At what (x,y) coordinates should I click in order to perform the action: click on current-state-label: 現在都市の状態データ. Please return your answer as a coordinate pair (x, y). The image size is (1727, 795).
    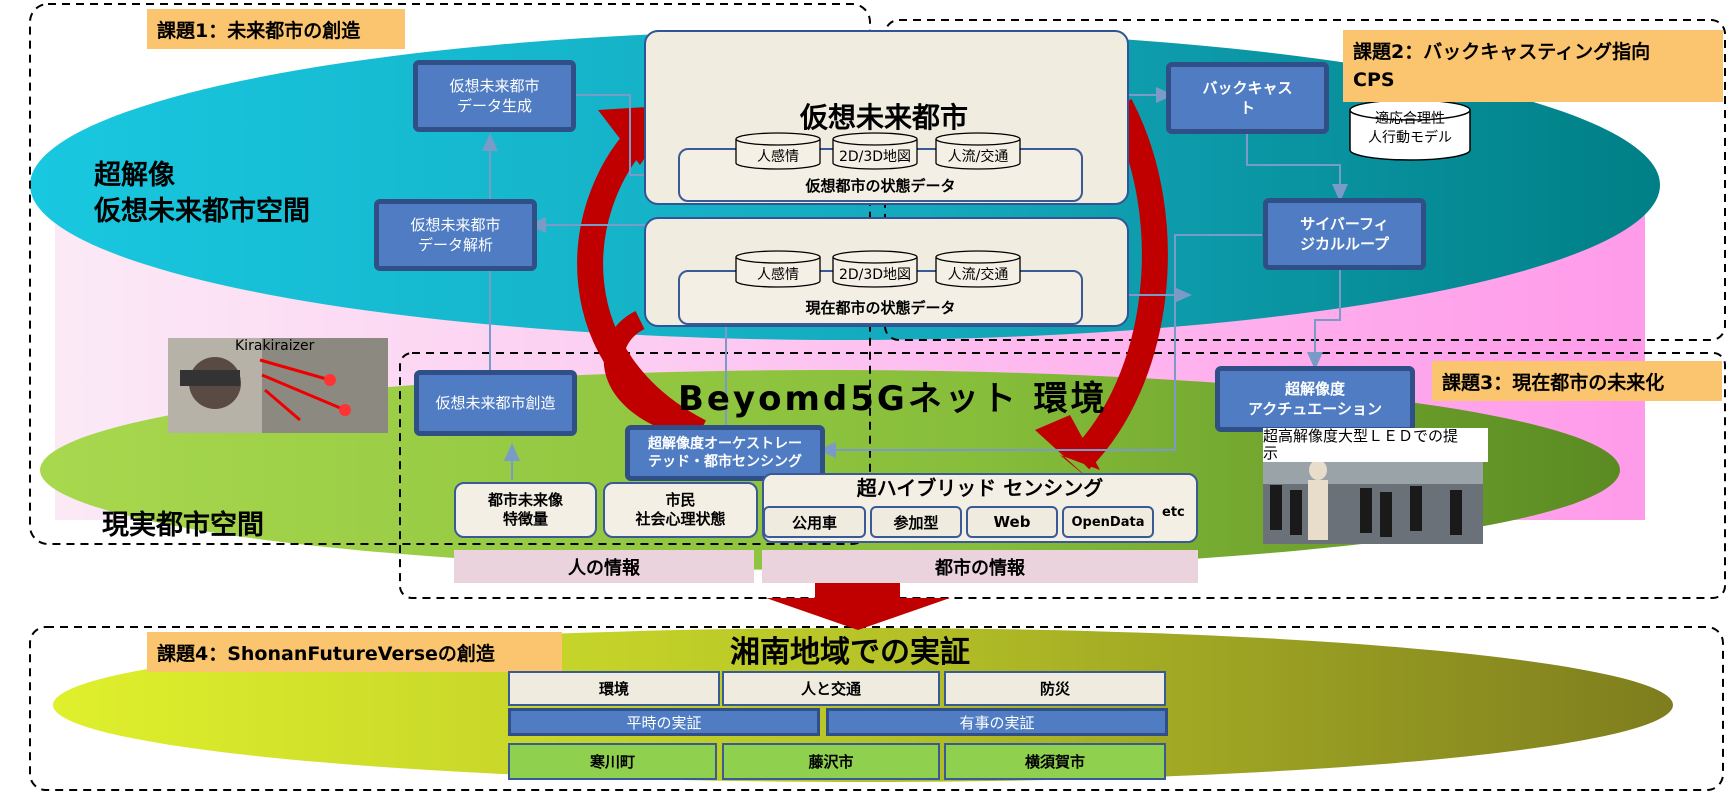
    Looking at the image, I should click on (880, 308).